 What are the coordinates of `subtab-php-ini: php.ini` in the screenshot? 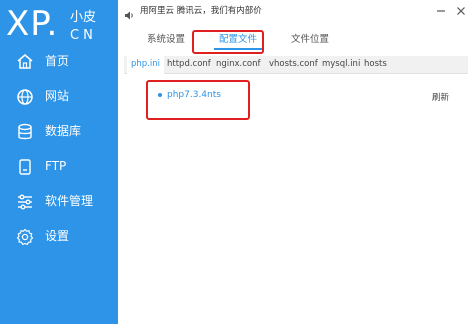 It's located at (145, 65).